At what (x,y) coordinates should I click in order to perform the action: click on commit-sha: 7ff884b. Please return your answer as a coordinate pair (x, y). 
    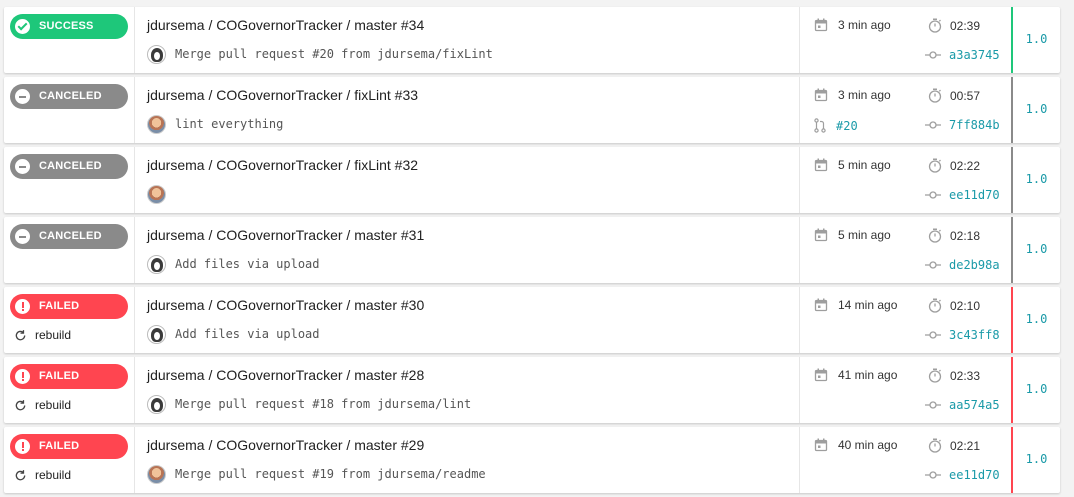
    Looking at the image, I should click on (974, 125).